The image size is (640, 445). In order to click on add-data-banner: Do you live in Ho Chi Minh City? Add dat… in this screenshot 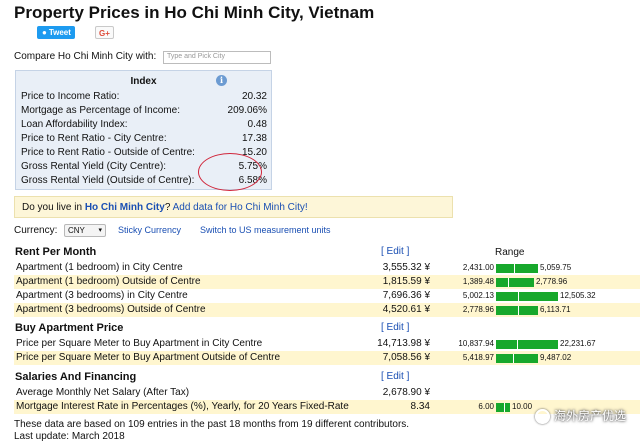, I will do `click(233, 207)`.